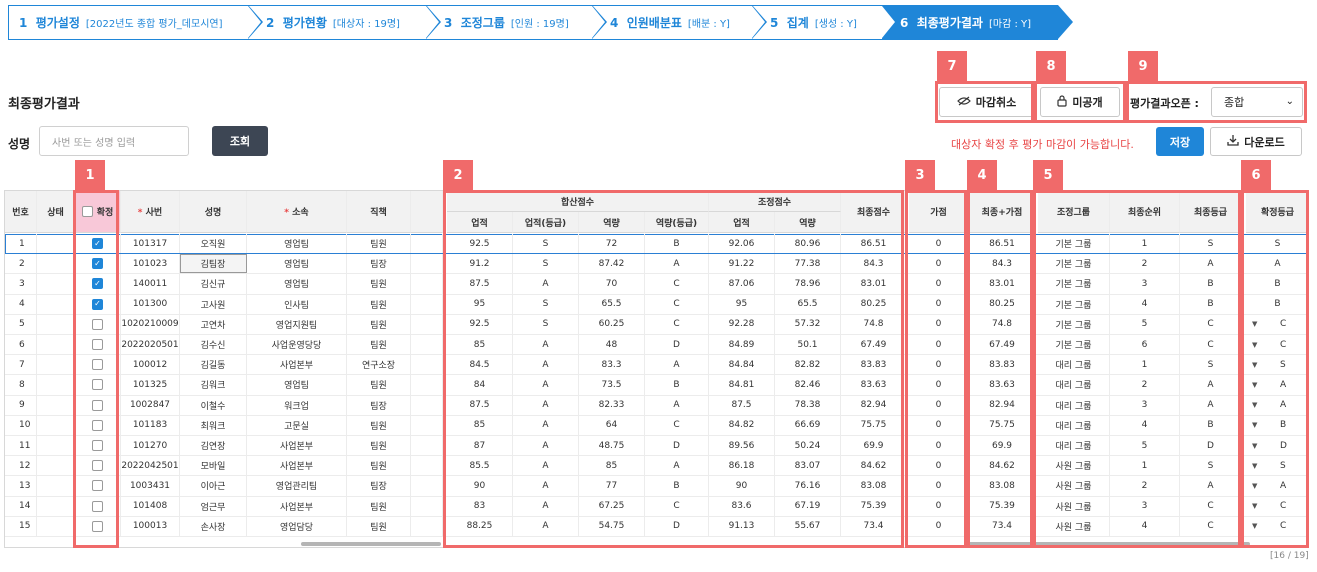  What do you see at coordinates (213, 345) in the screenshot?
I see `cell-name: 김수신` at bounding box center [213, 345].